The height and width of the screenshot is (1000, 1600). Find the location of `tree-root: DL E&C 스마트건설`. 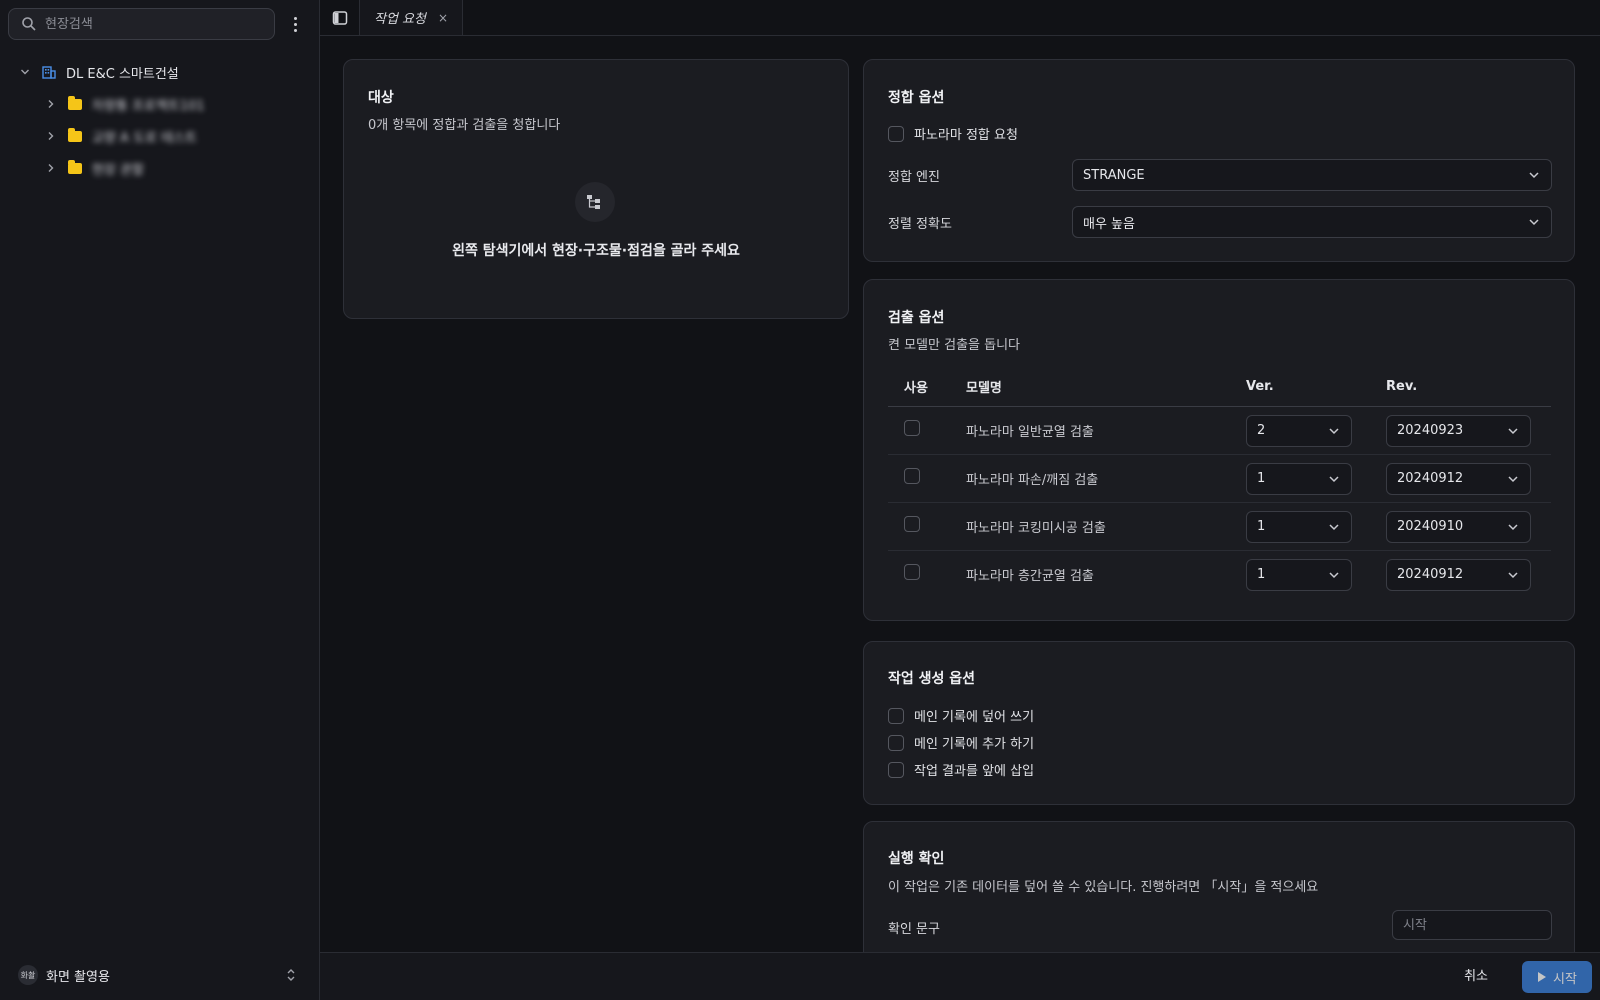

tree-root: DL E&C 스마트건설 is located at coordinates (160, 72).